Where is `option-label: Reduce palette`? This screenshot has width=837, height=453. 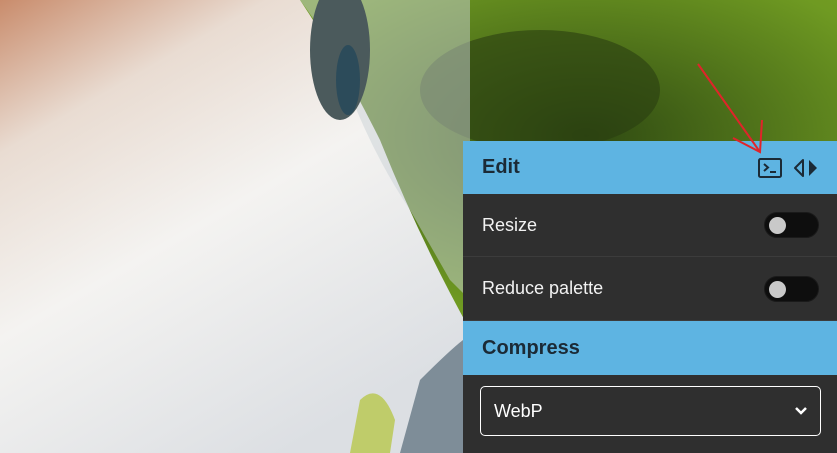 option-label: Reduce palette is located at coordinates (543, 288).